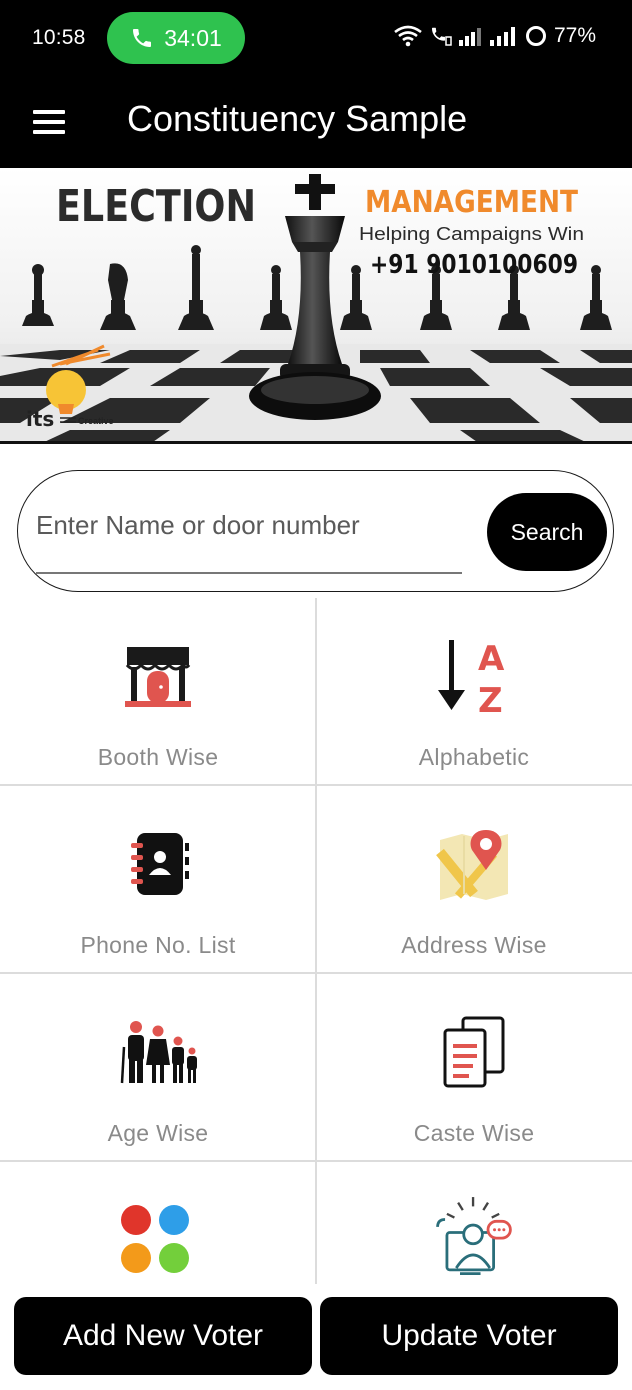 This screenshot has width=632, height=1390. I want to click on tile-label: Phone No. List, so click(158, 945).